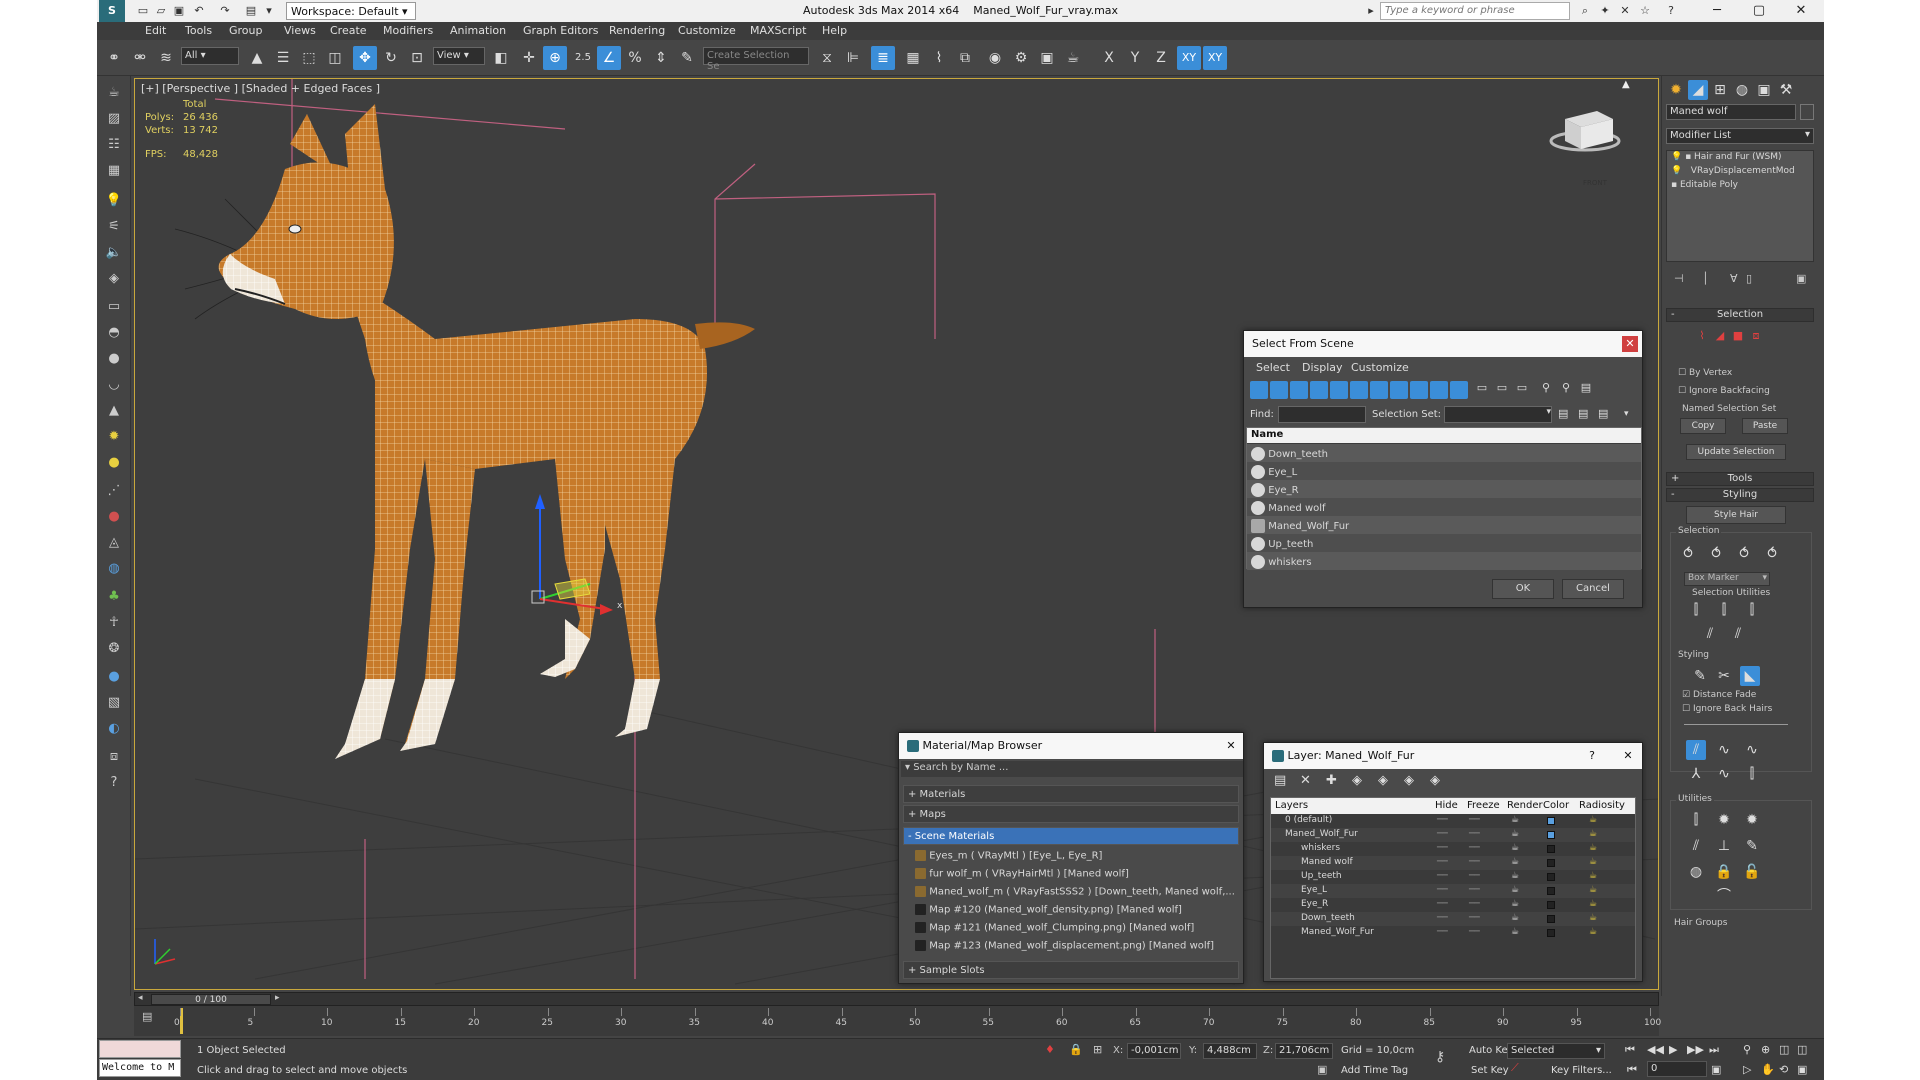 This screenshot has height=1080, width=1920. I want to click on paste-button: Paste, so click(1765, 426).